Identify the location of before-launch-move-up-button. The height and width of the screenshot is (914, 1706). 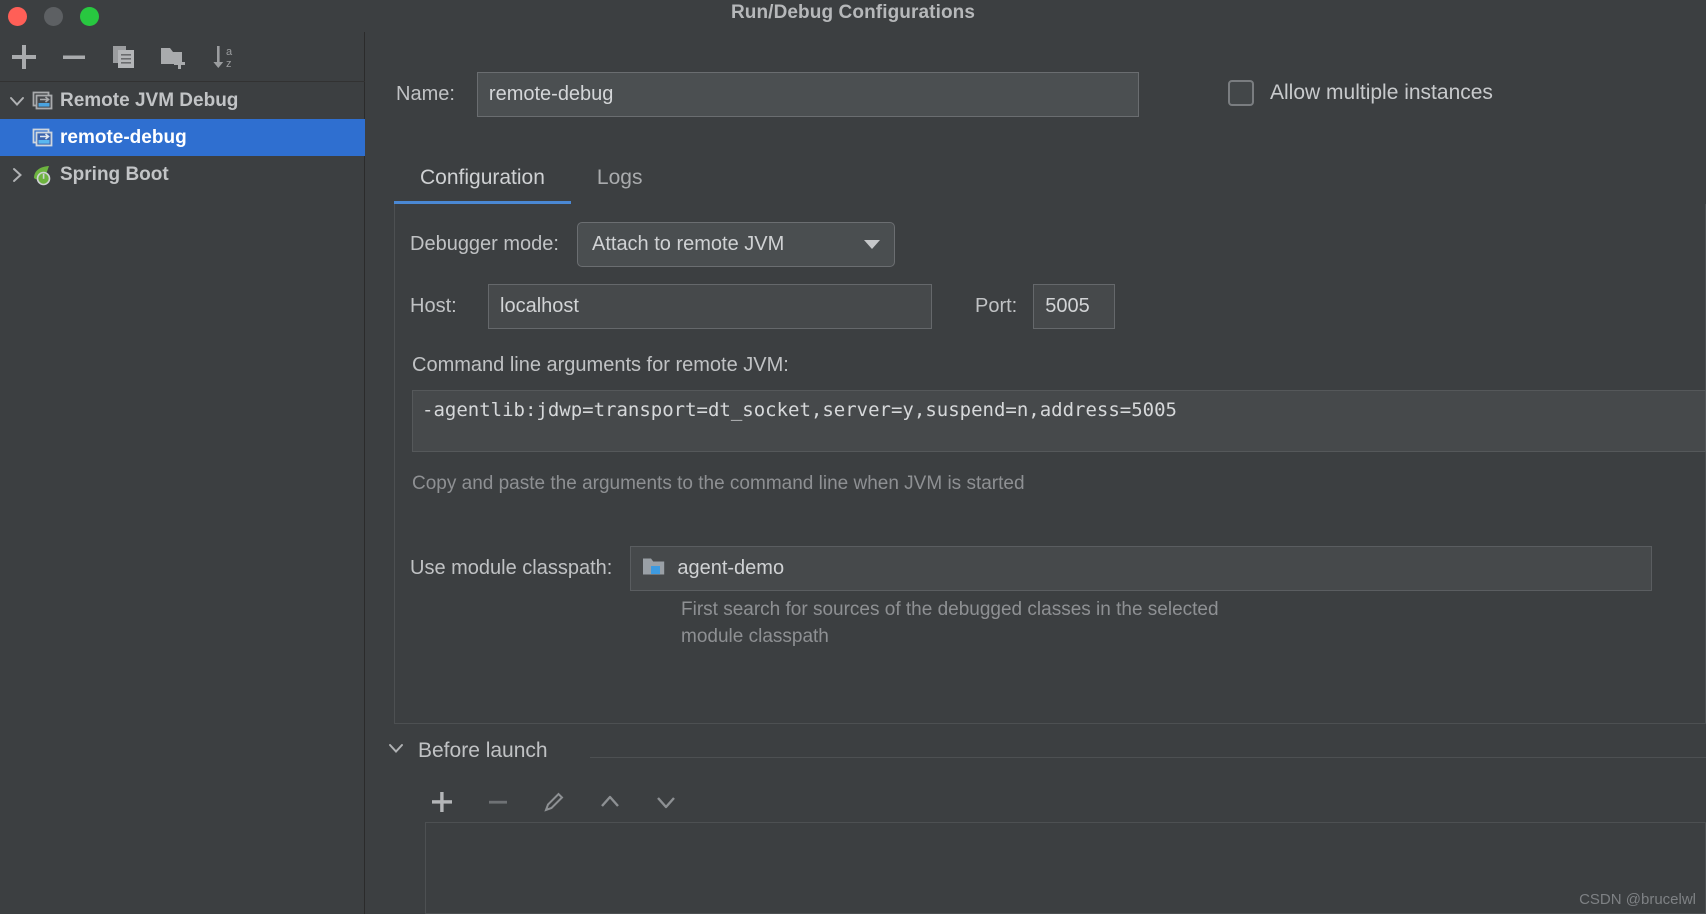
(610, 802).